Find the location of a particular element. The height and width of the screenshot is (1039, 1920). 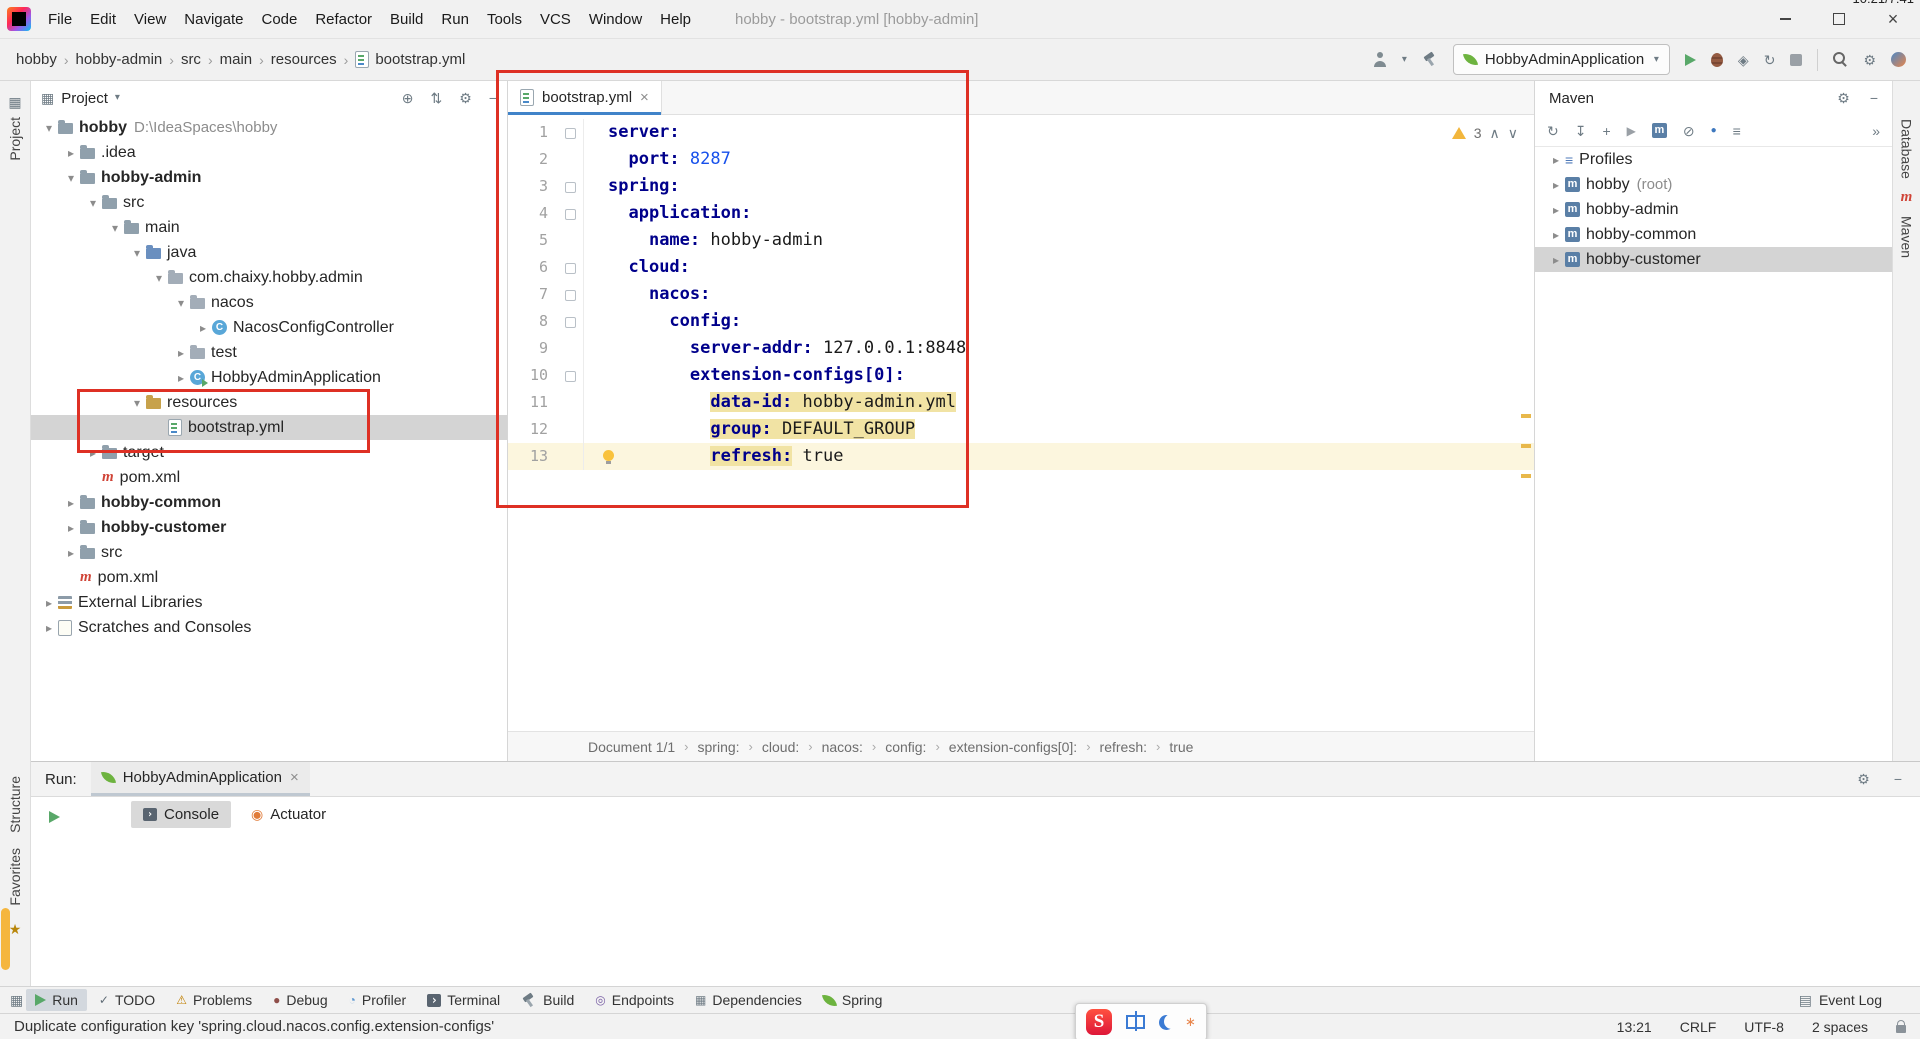

refresh-icon: ↻ is located at coordinates (1553, 131).